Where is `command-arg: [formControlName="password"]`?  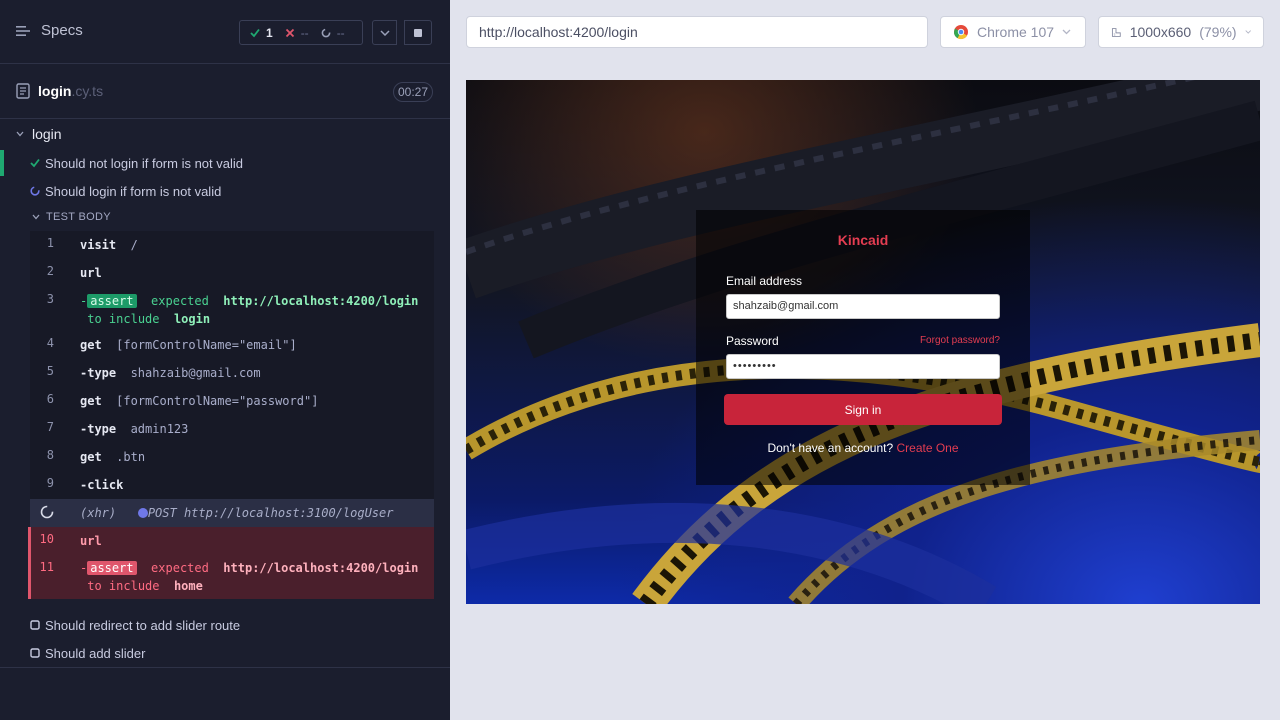 command-arg: [formControlName="password"] is located at coordinates (217, 401).